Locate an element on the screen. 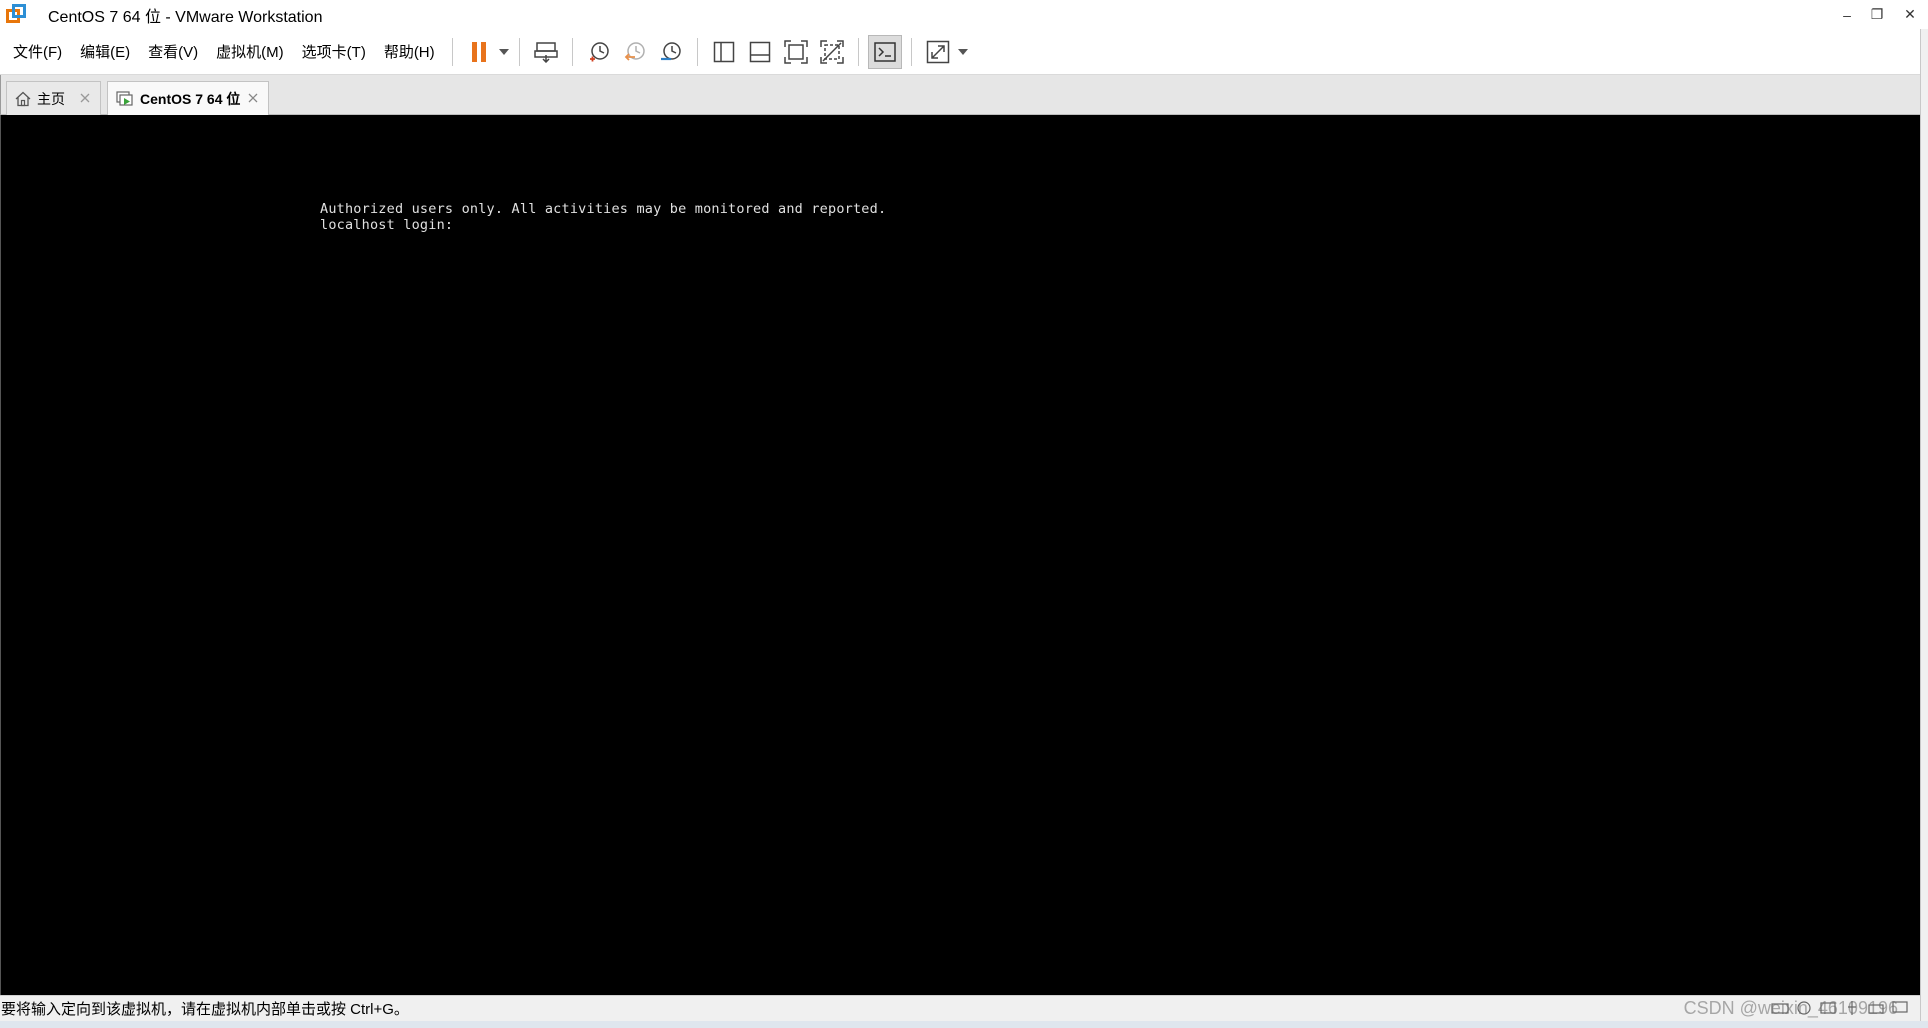 The image size is (1928, 1028). window-right-edge is located at coordinates (1924, 528).